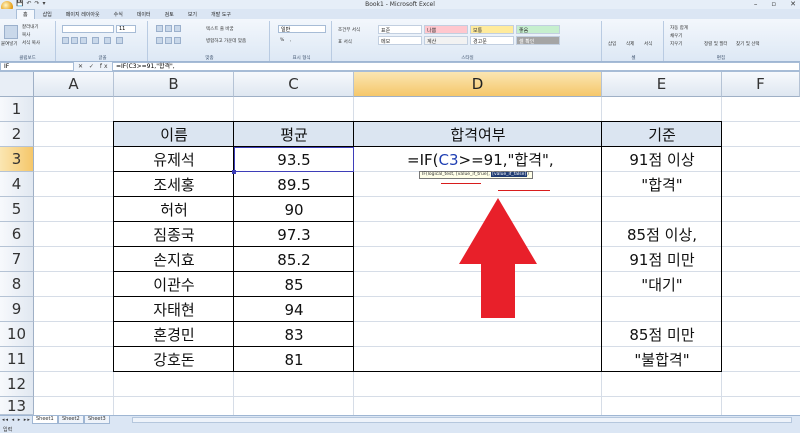  What do you see at coordinates (28, 4) in the screenshot?
I see `undo-icon: ↶` at bounding box center [28, 4].